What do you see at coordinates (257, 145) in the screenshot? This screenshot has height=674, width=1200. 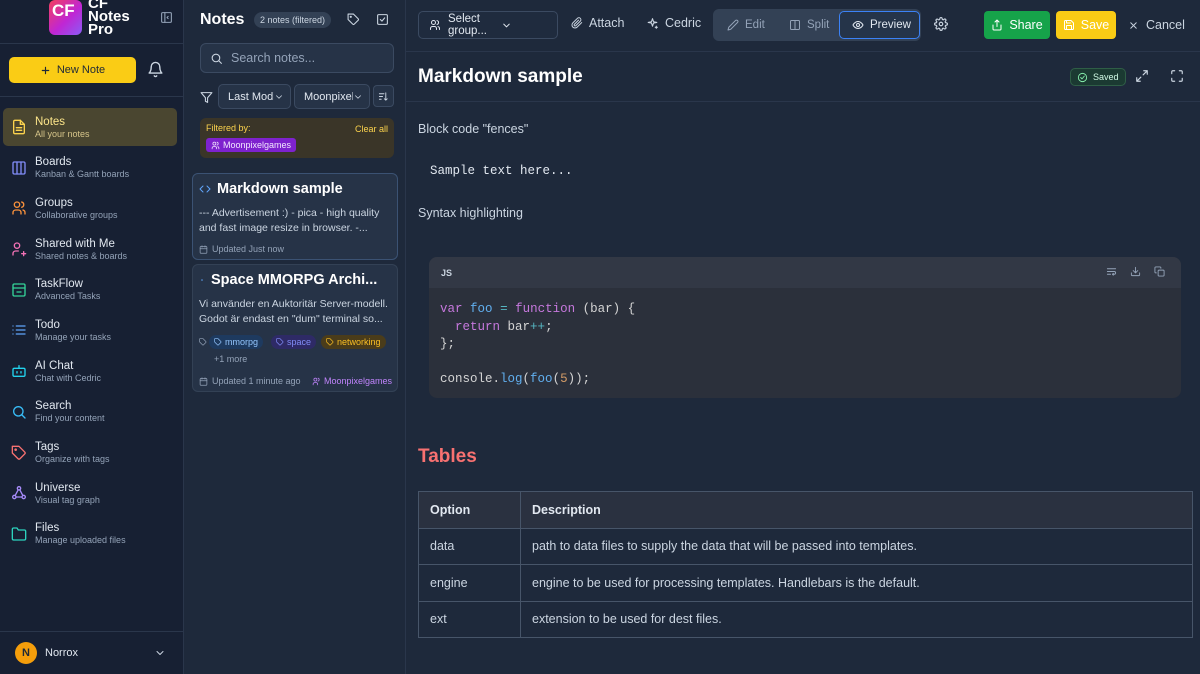 I see `filter-chip-label: Moonpixelgames` at bounding box center [257, 145].